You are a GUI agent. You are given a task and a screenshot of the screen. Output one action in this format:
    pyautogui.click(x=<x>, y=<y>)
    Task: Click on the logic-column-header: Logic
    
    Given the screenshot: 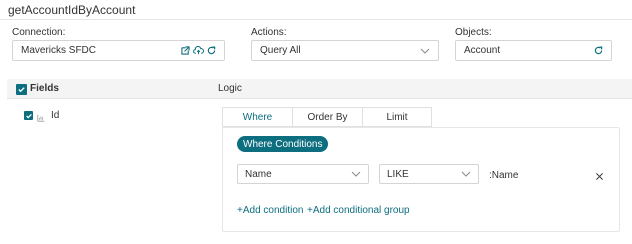 What is the action you would take?
    pyautogui.click(x=230, y=88)
    